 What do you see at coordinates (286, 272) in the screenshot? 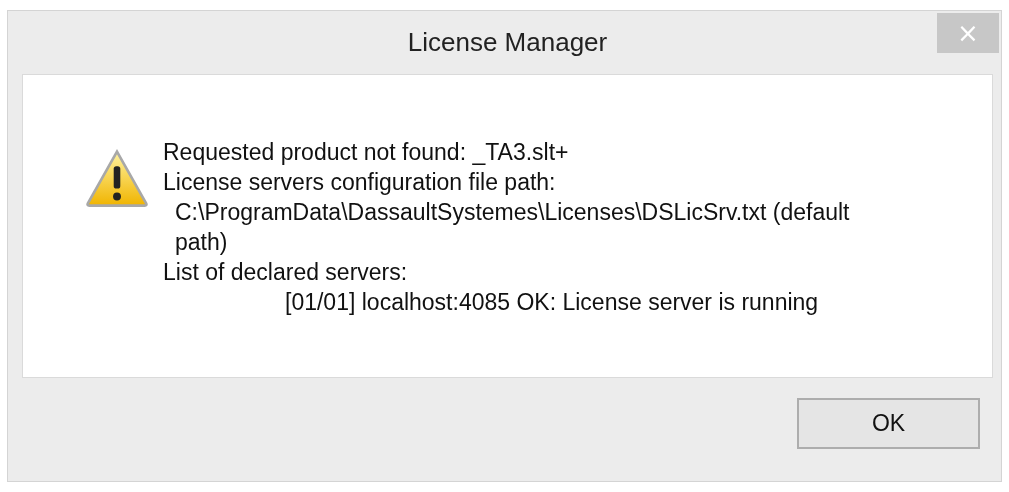
I see `message-text: List of declared servers:` at bounding box center [286, 272].